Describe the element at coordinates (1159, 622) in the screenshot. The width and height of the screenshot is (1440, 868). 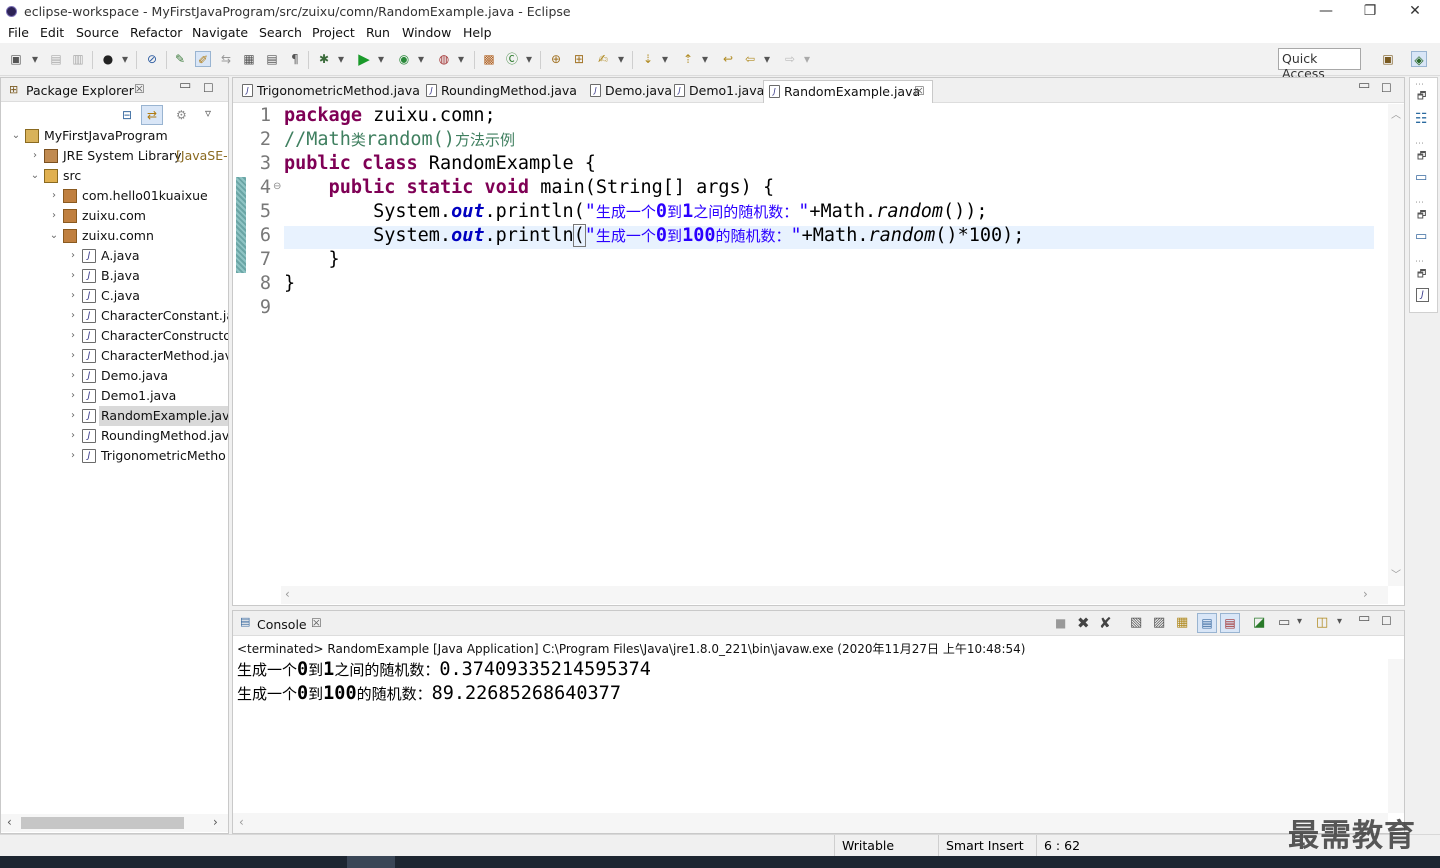
I see `scroll-lock-icon: ▨` at that location.